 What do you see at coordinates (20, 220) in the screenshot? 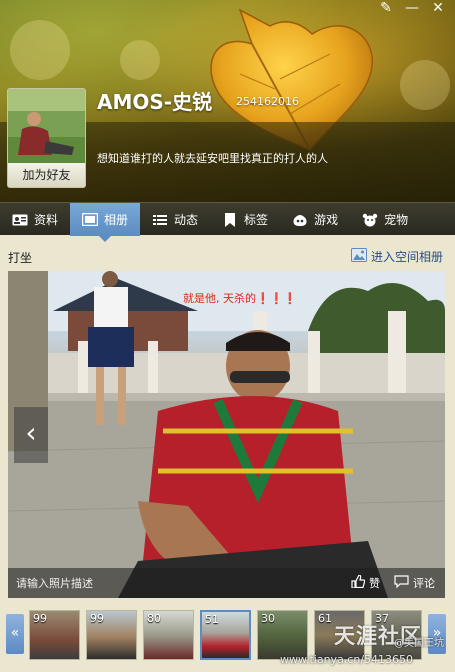
I see `id-card-icon` at bounding box center [20, 220].